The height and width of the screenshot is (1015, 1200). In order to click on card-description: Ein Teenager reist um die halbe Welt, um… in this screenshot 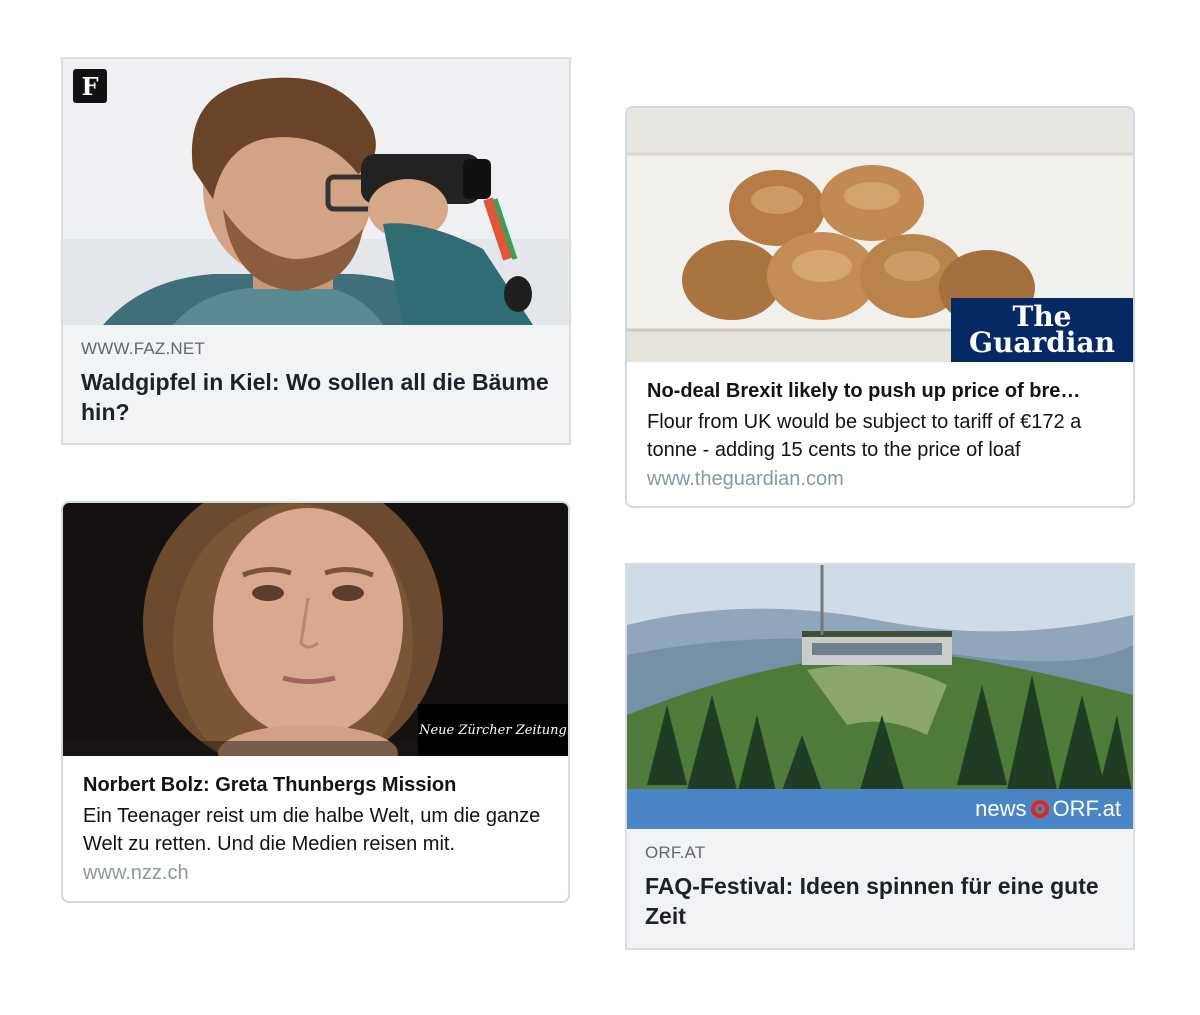, I will do `click(312, 830)`.